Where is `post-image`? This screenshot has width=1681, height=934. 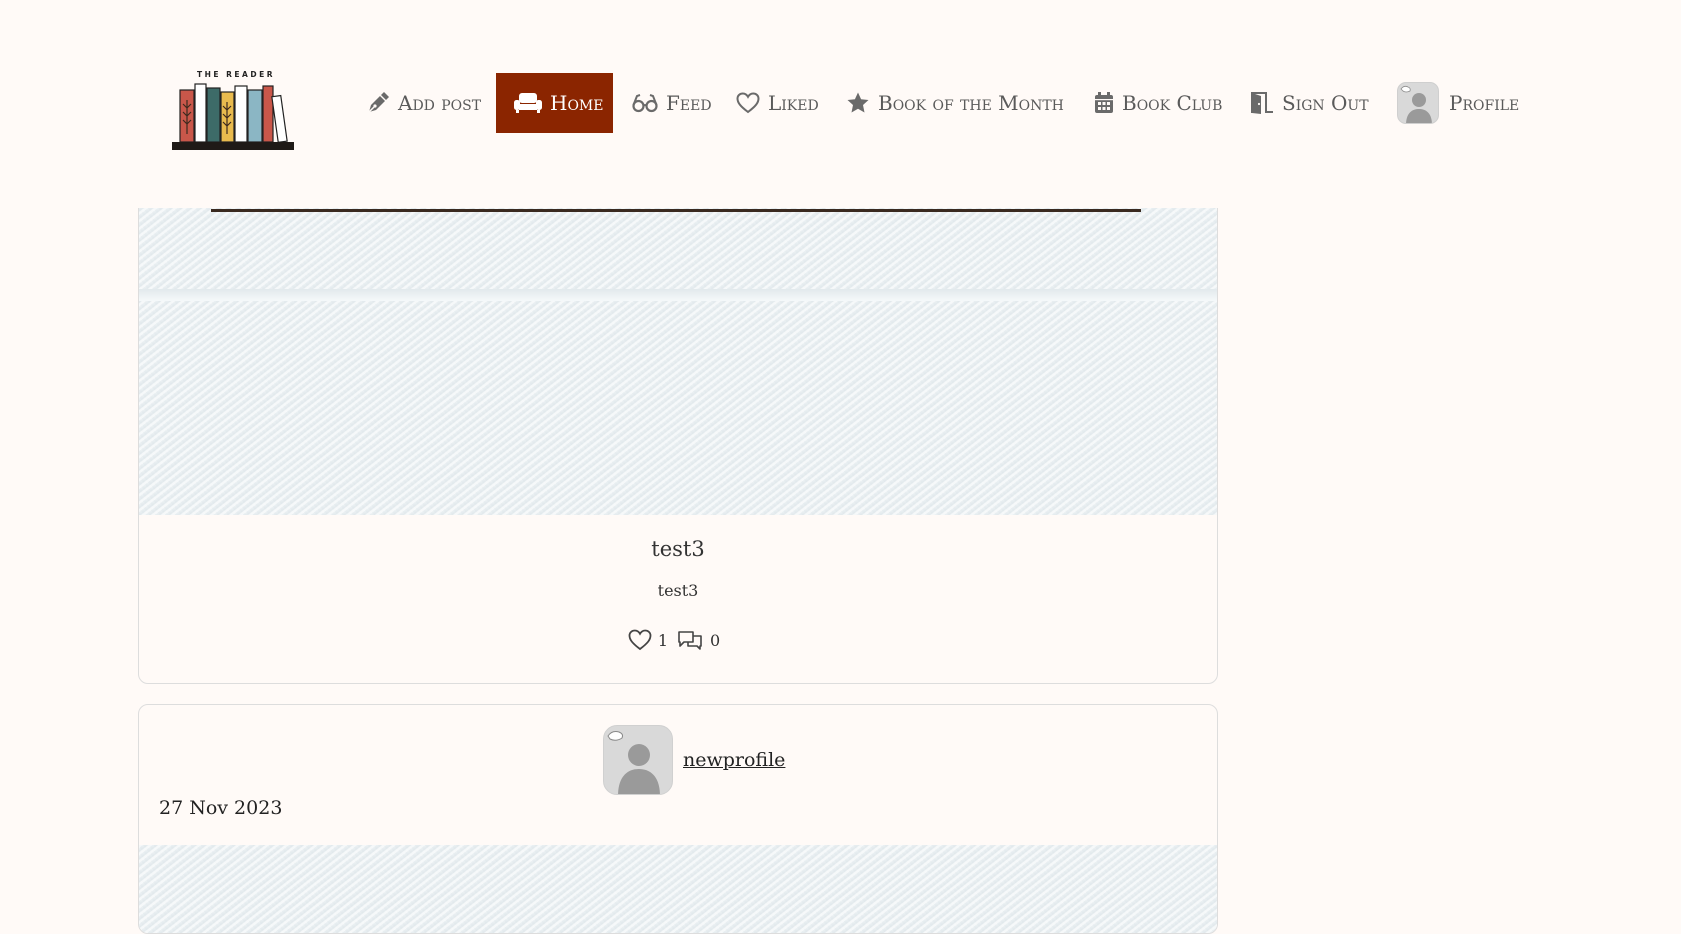
post-image is located at coordinates (678, 889).